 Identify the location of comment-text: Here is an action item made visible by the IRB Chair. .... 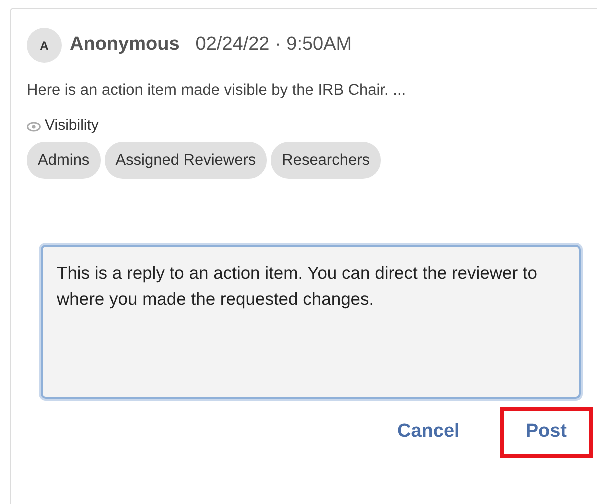
(217, 91).